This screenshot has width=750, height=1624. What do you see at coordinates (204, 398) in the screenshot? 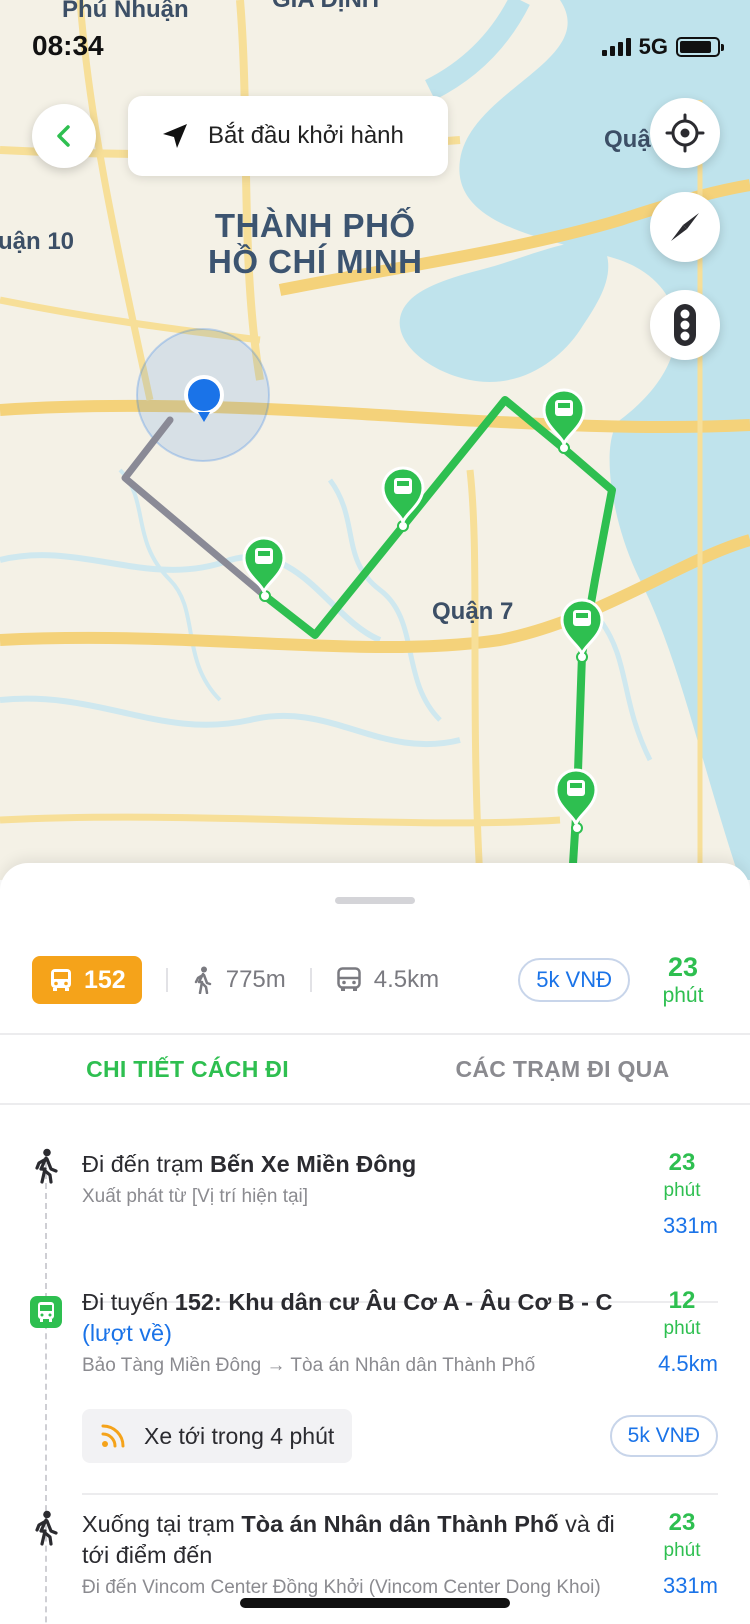
I see `user-location-icon` at bounding box center [204, 398].